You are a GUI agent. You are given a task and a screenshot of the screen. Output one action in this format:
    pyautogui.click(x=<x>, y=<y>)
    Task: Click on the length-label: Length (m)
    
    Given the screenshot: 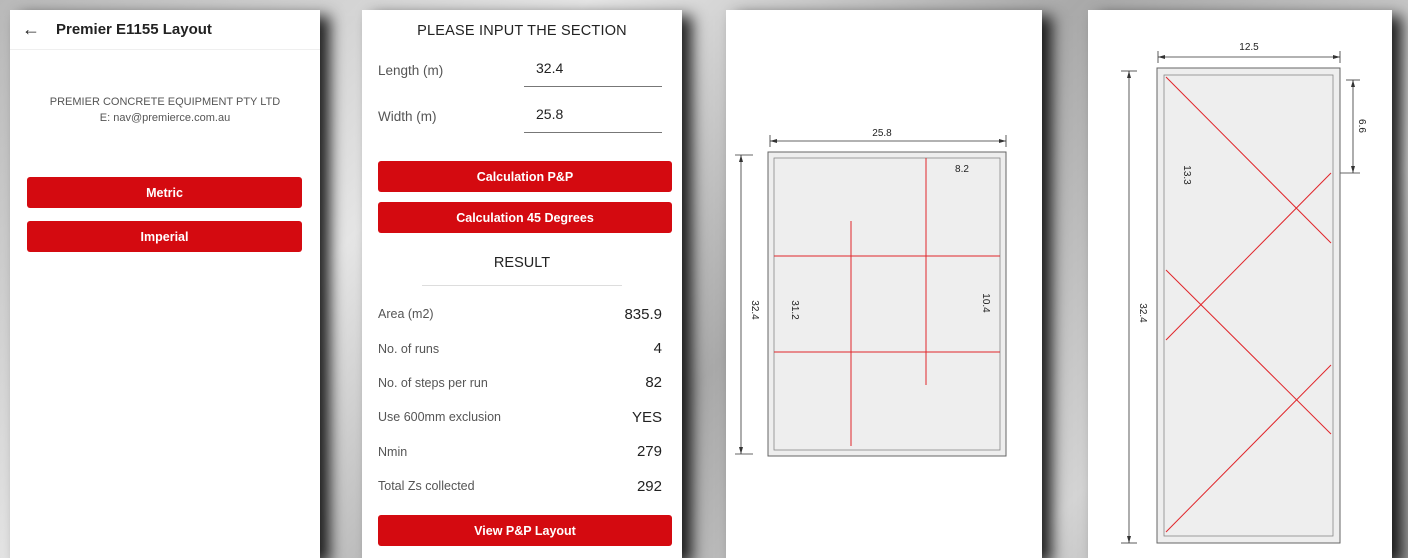 What is the action you would take?
    pyautogui.click(x=411, y=70)
    